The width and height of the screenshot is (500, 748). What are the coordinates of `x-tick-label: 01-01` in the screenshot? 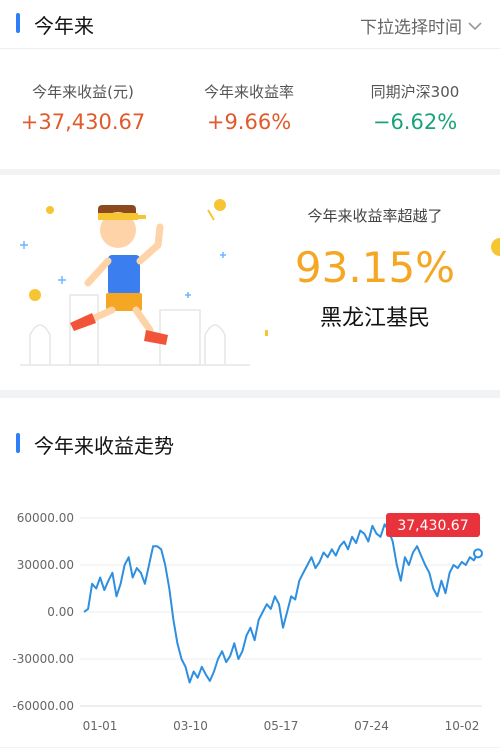 It's located at (100, 726).